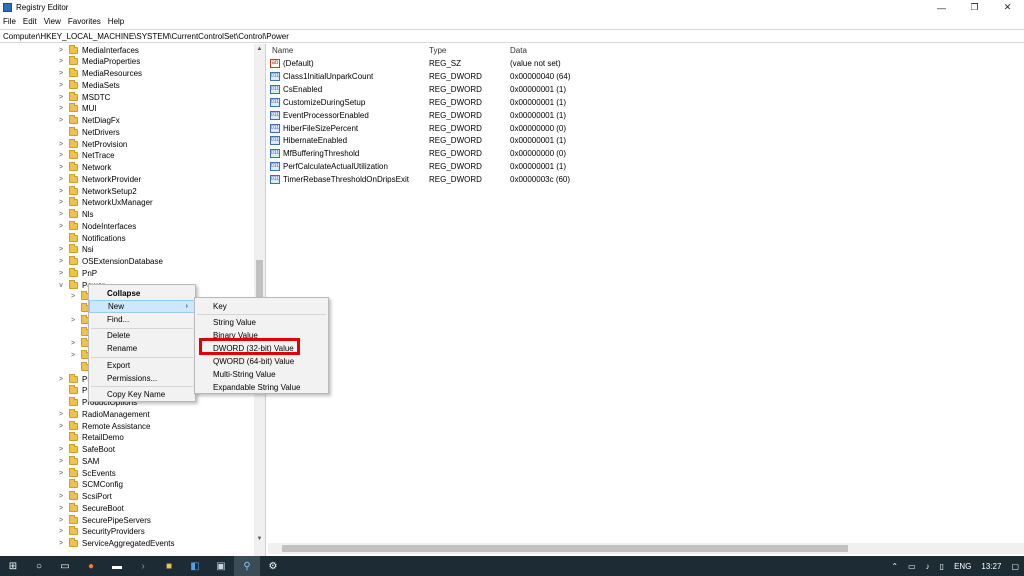 This screenshot has height=576, width=1024. I want to click on menu-item-collapse: Collapse, so click(142, 293).